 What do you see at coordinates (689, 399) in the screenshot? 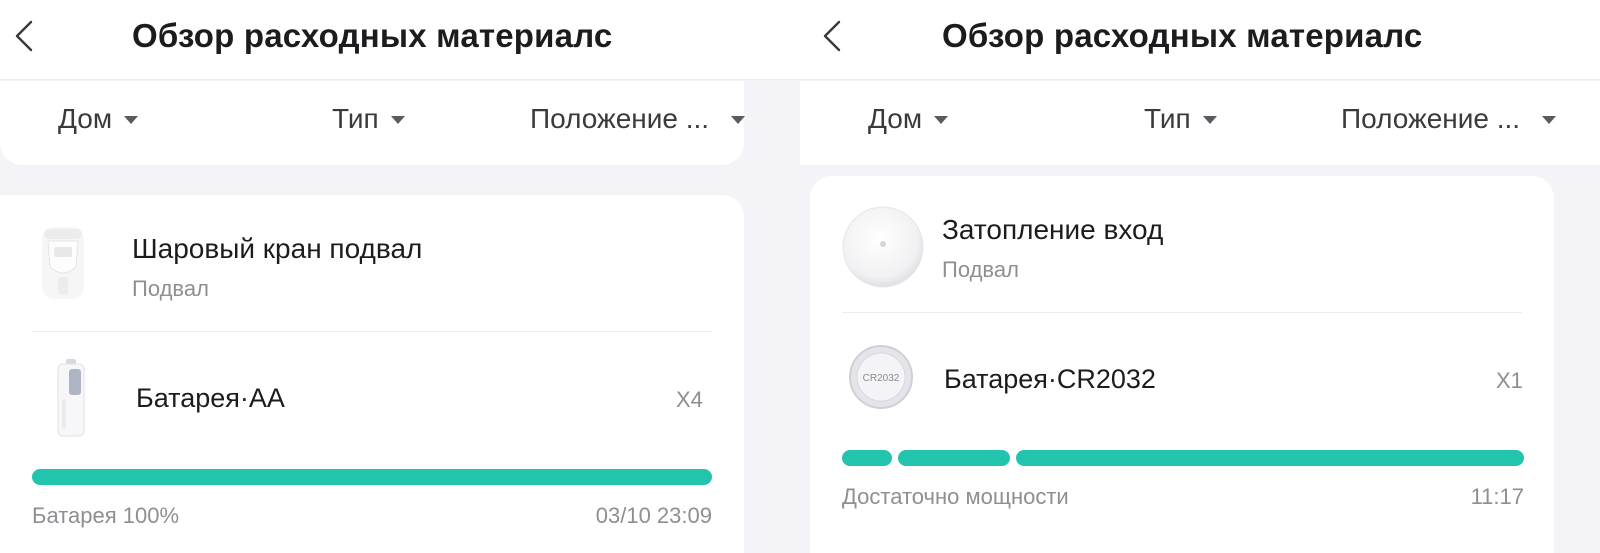
I see `battery-count: X4` at bounding box center [689, 399].